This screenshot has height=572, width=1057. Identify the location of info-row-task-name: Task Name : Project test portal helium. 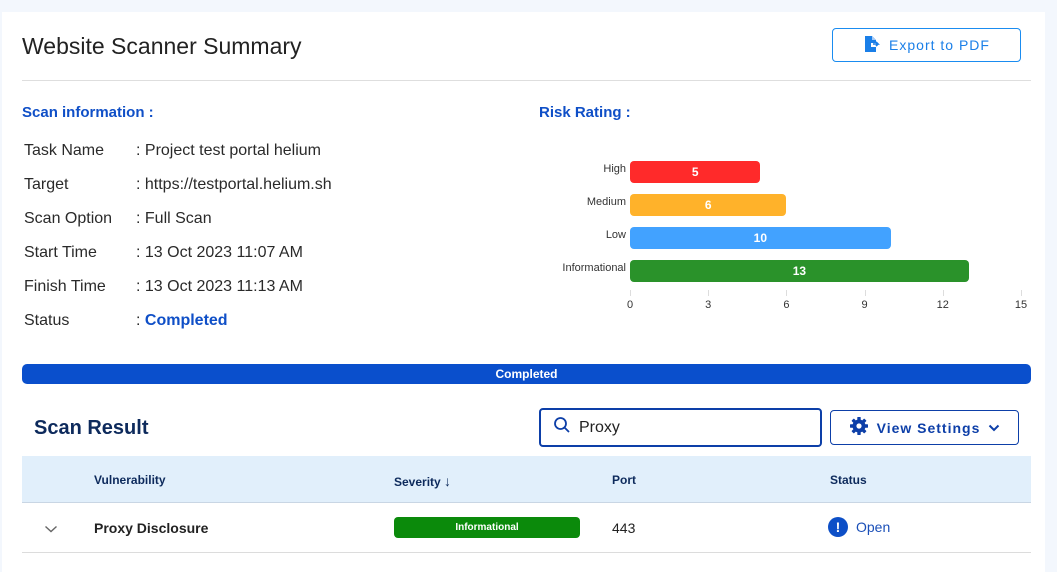
(172, 151).